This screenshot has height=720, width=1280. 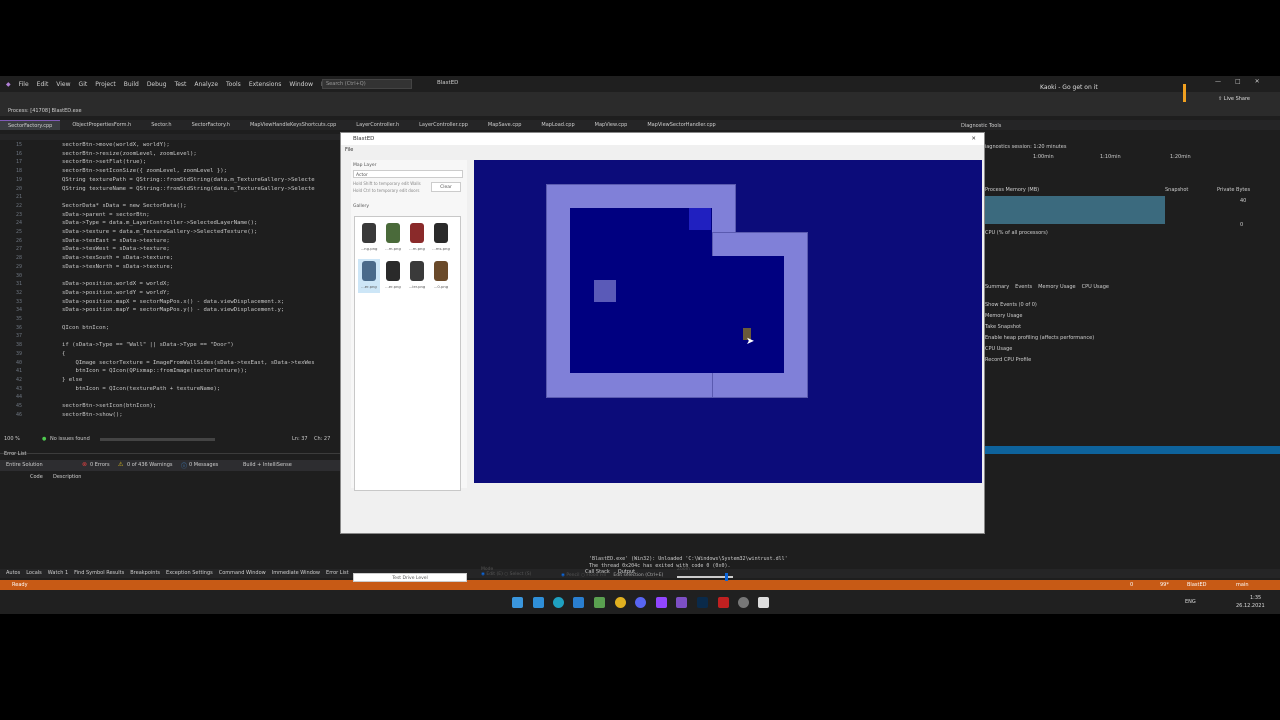 I want to click on notification-pill: Kaoki - Go get on it, so click(x=1110, y=90).